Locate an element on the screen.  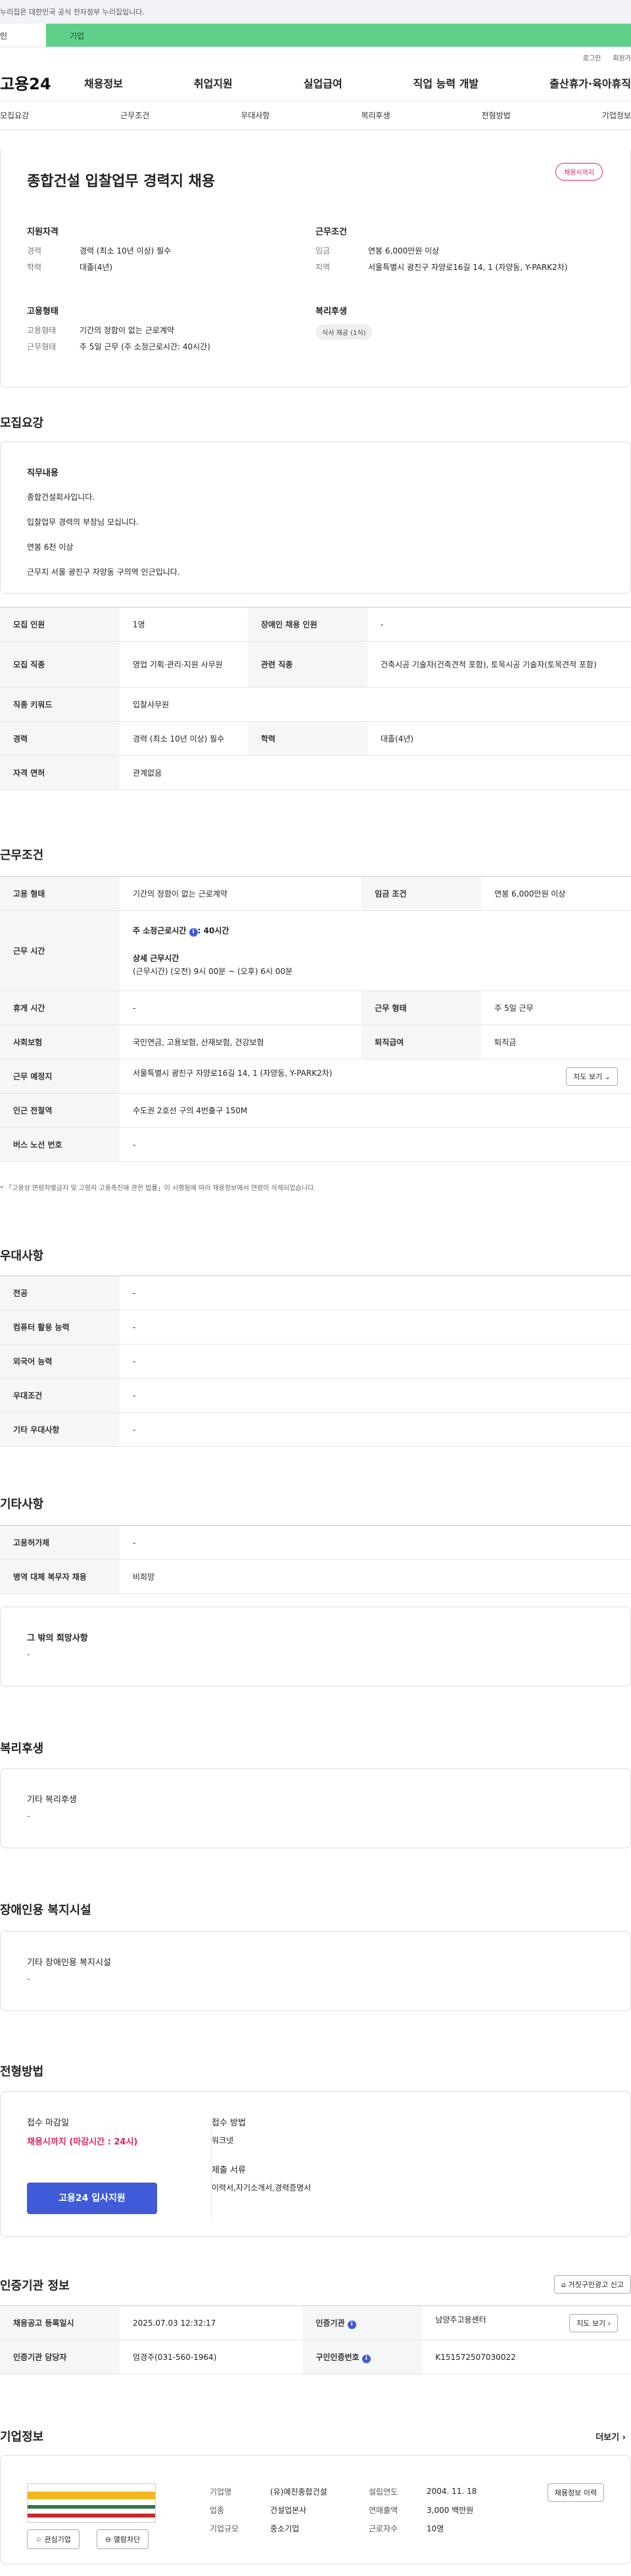
company-value: 10명 is located at coordinates (436, 2528).